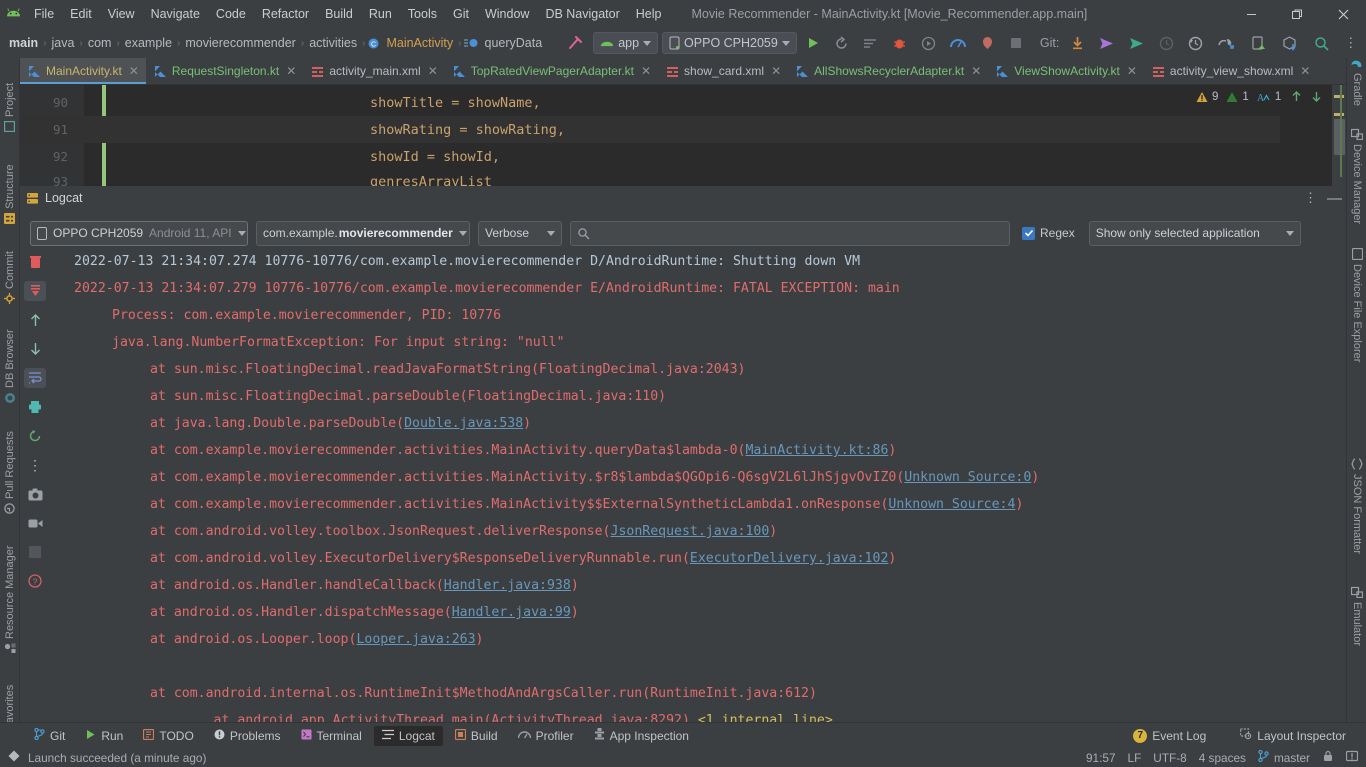  Describe the element at coordinates (10, 584) in the screenshot. I see `sidebar-item-resource-manager: Resource Manager` at that location.